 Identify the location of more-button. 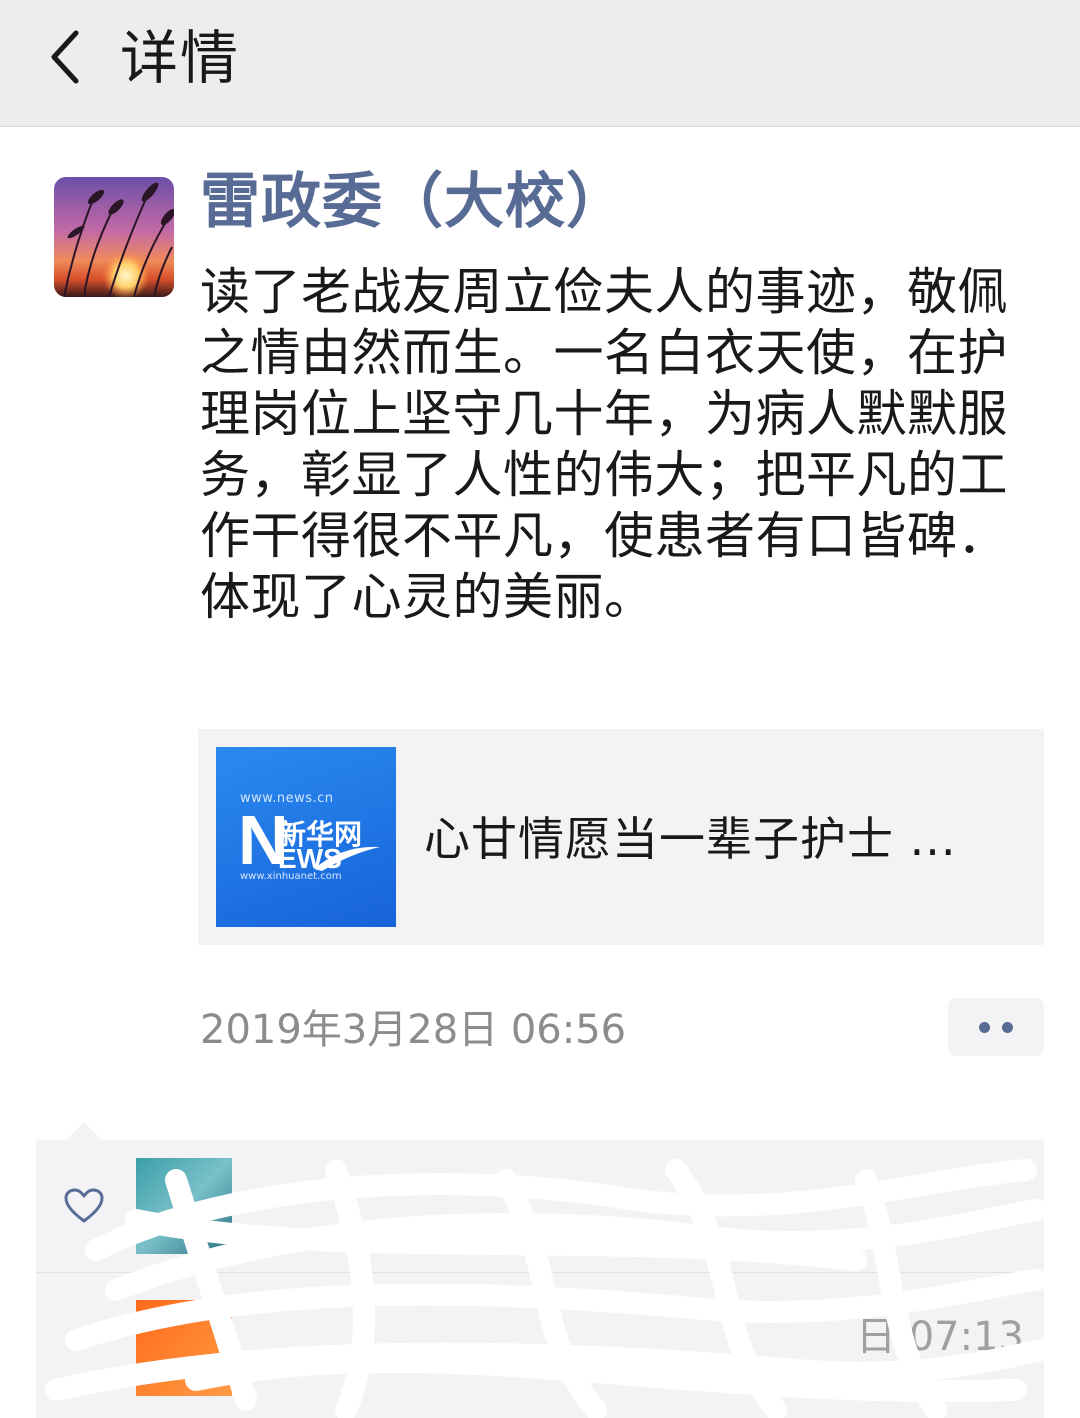
(996, 1027).